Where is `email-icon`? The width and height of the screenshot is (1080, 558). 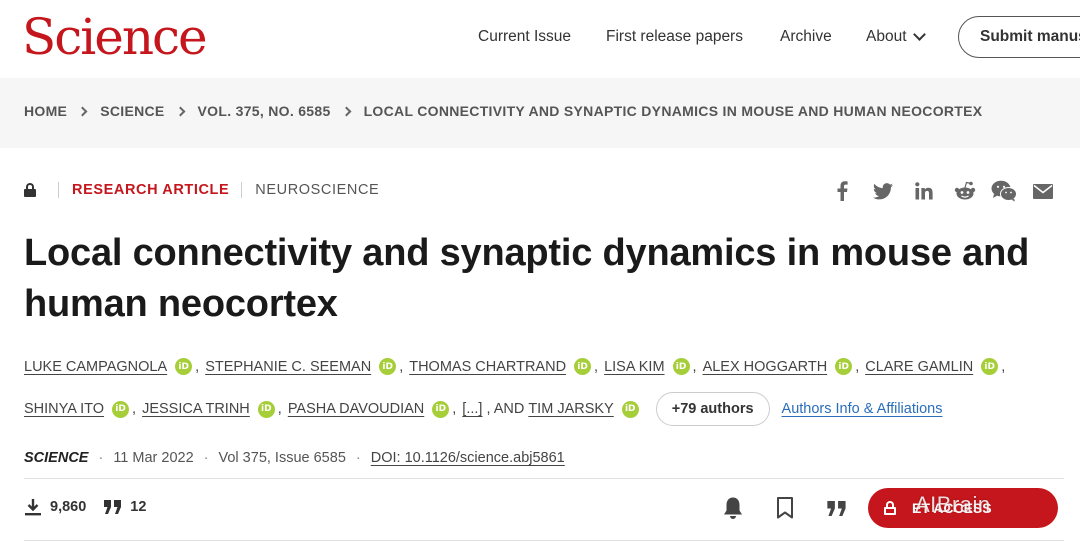
email-icon is located at coordinates (1043, 191).